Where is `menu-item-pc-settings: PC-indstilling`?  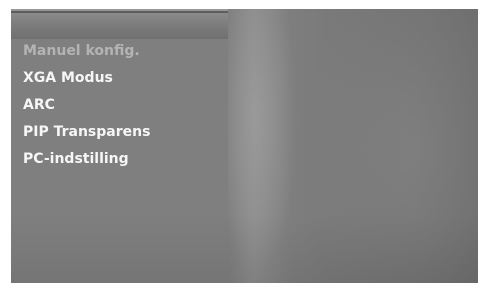 menu-item-pc-settings: PC-indstilling is located at coordinates (119, 162).